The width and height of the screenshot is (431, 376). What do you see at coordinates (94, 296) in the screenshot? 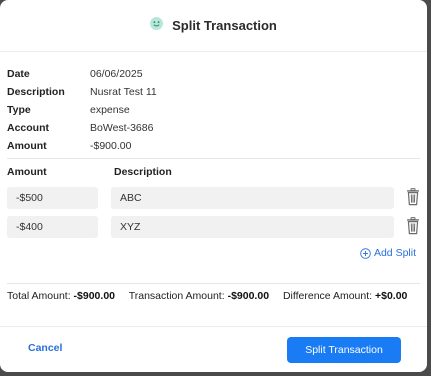
I see `total-amount-value: -$900.00` at bounding box center [94, 296].